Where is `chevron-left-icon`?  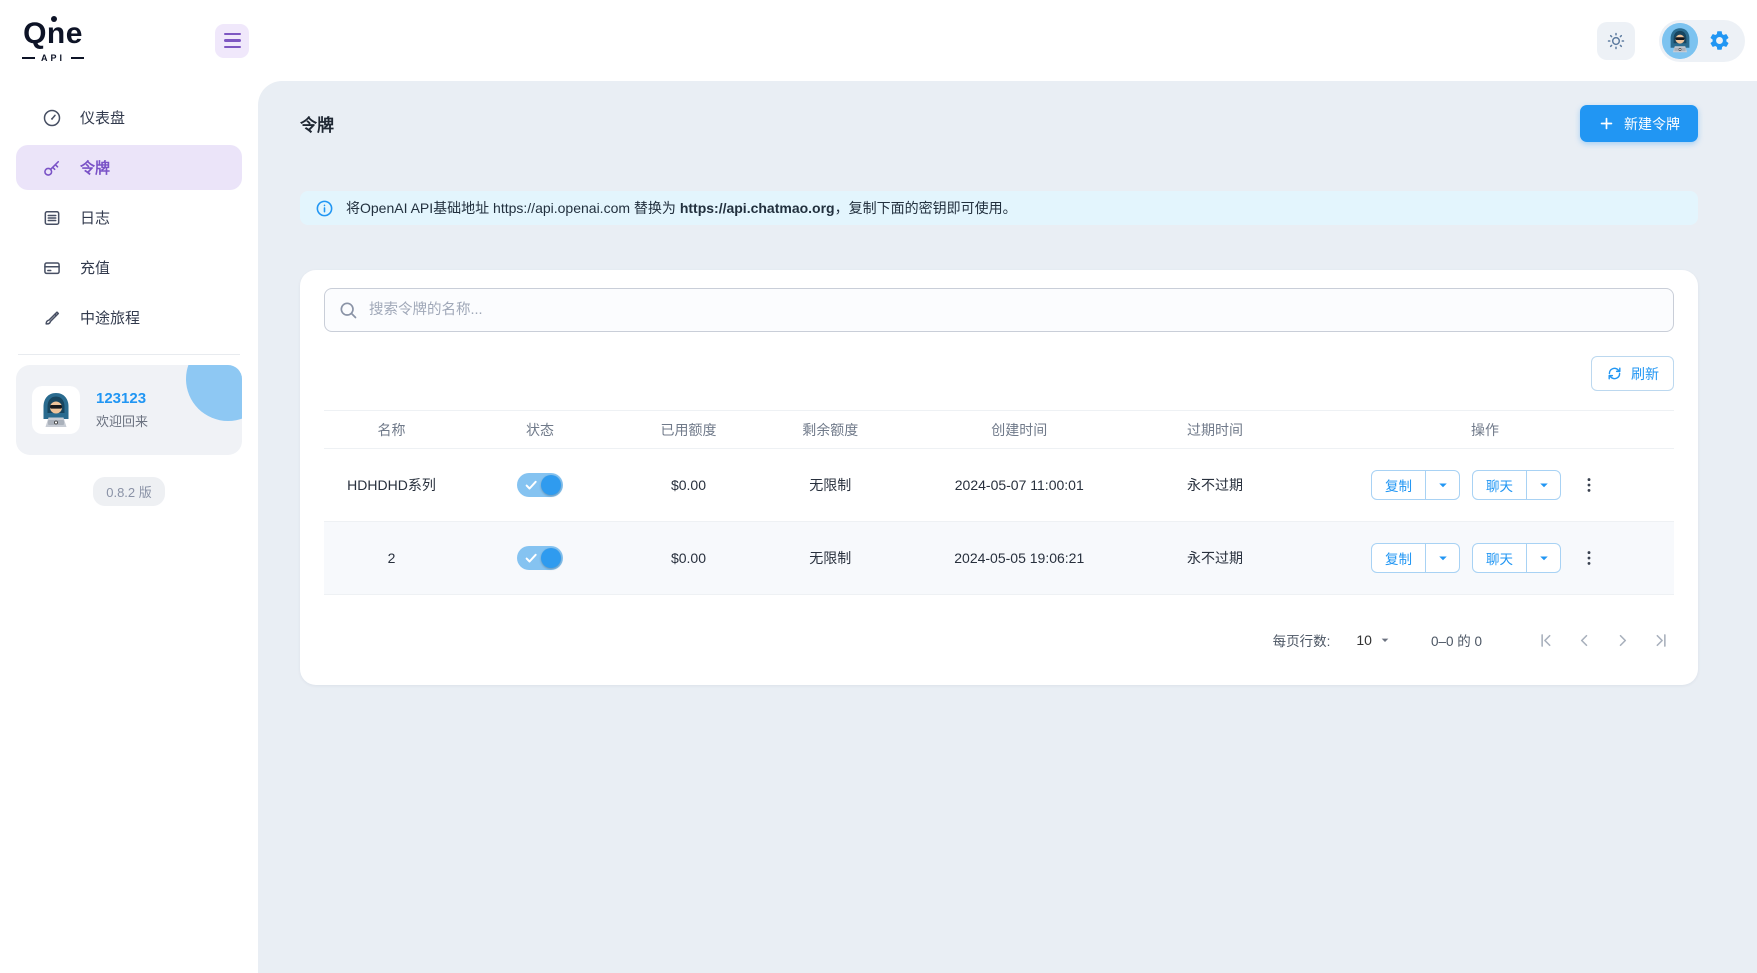 chevron-left-icon is located at coordinates (1583, 640).